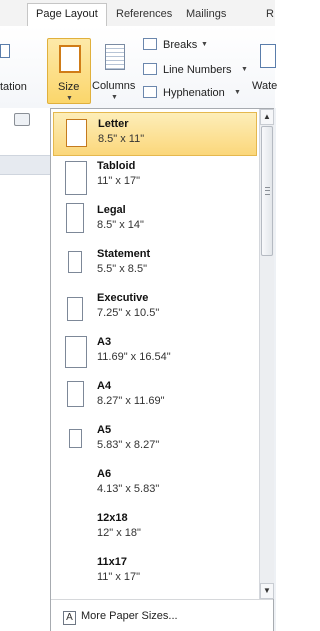 The image size is (320, 631). What do you see at coordinates (111, 210) in the screenshot?
I see `paper-size-name: Legal` at bounding box center [111, 210].